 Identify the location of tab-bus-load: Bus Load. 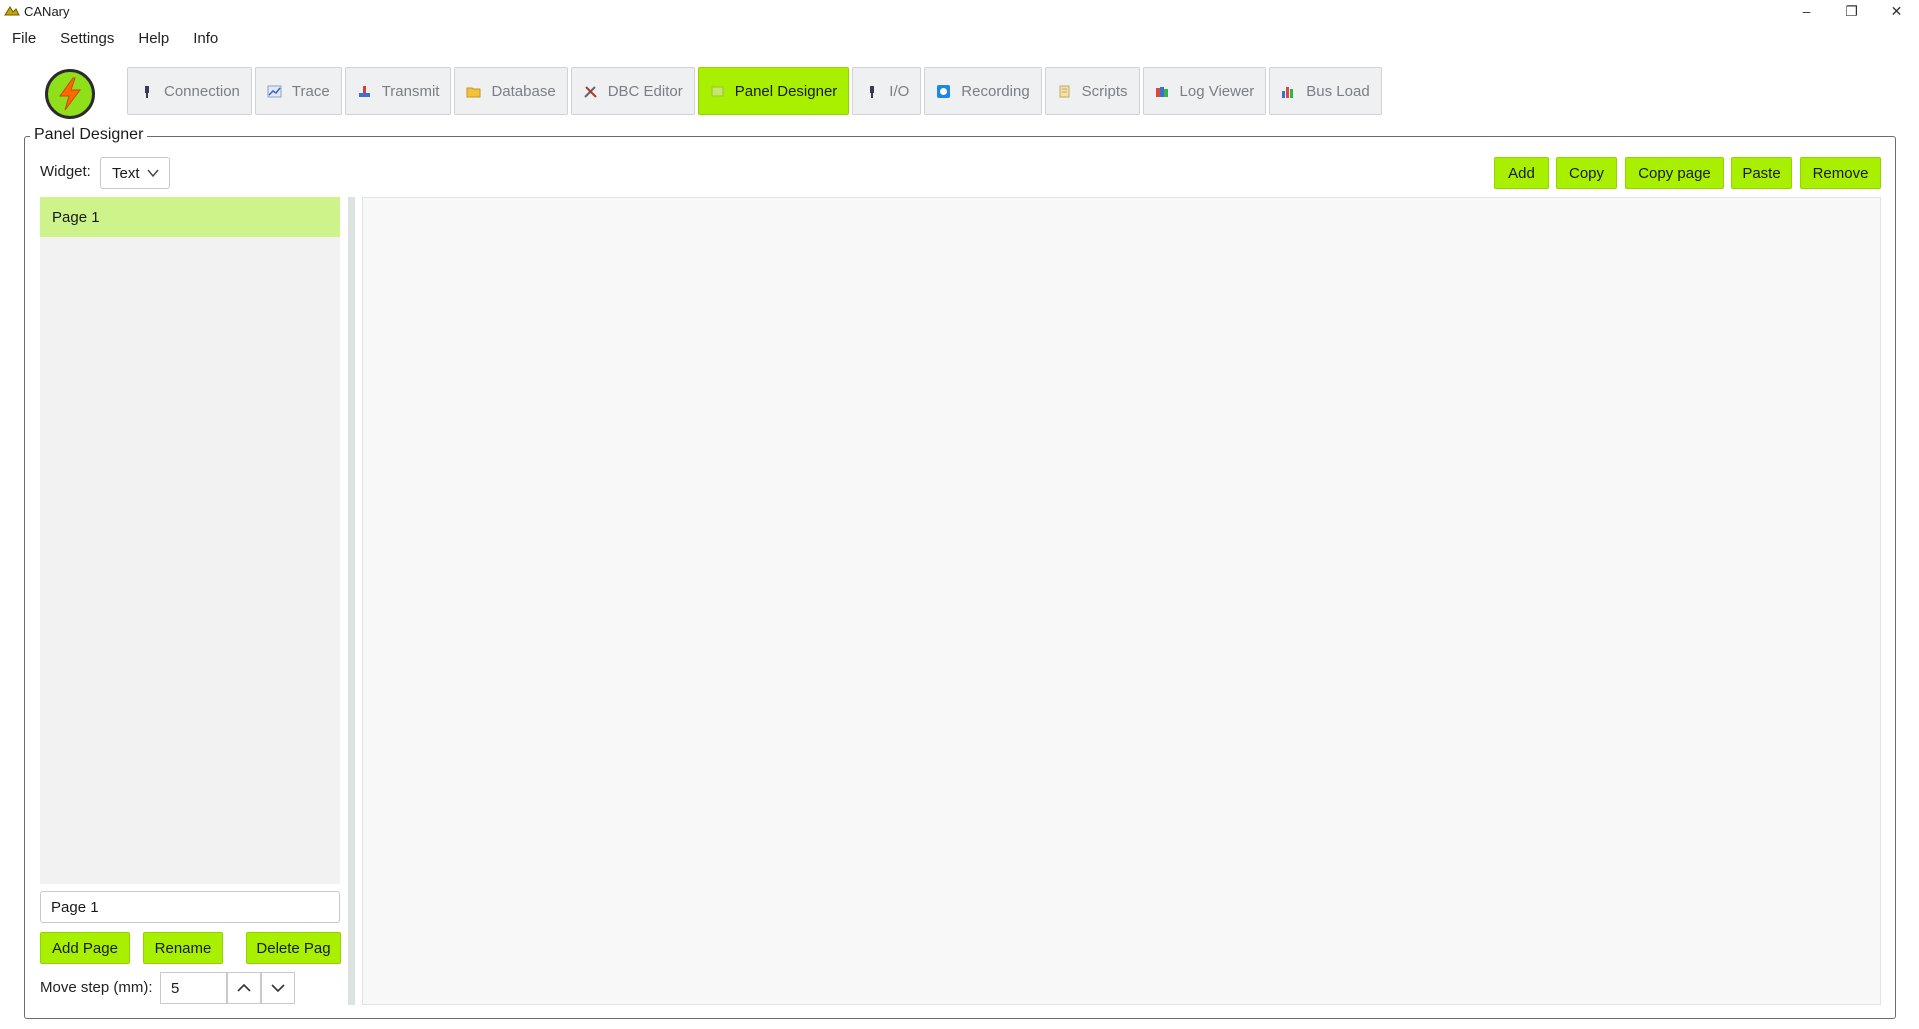
(1325, 91).